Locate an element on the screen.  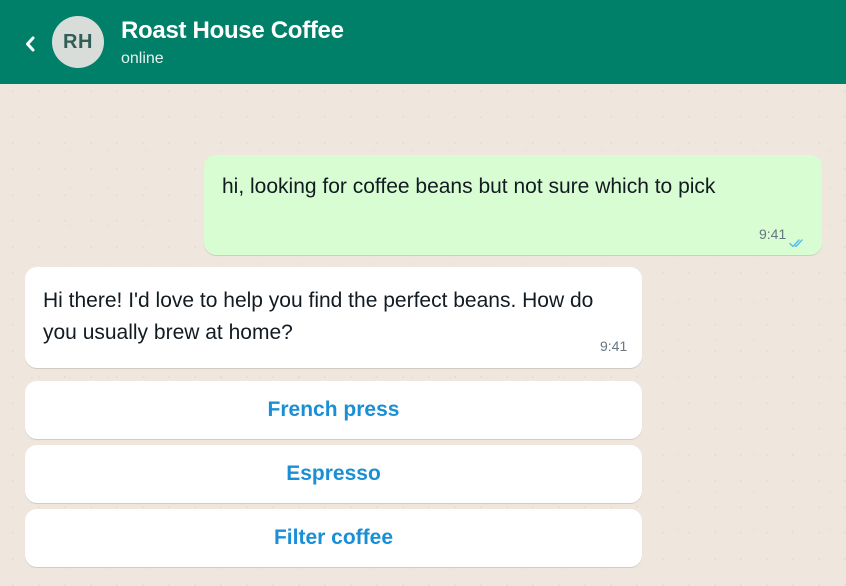
back-button is located at coordinates (30, 44).